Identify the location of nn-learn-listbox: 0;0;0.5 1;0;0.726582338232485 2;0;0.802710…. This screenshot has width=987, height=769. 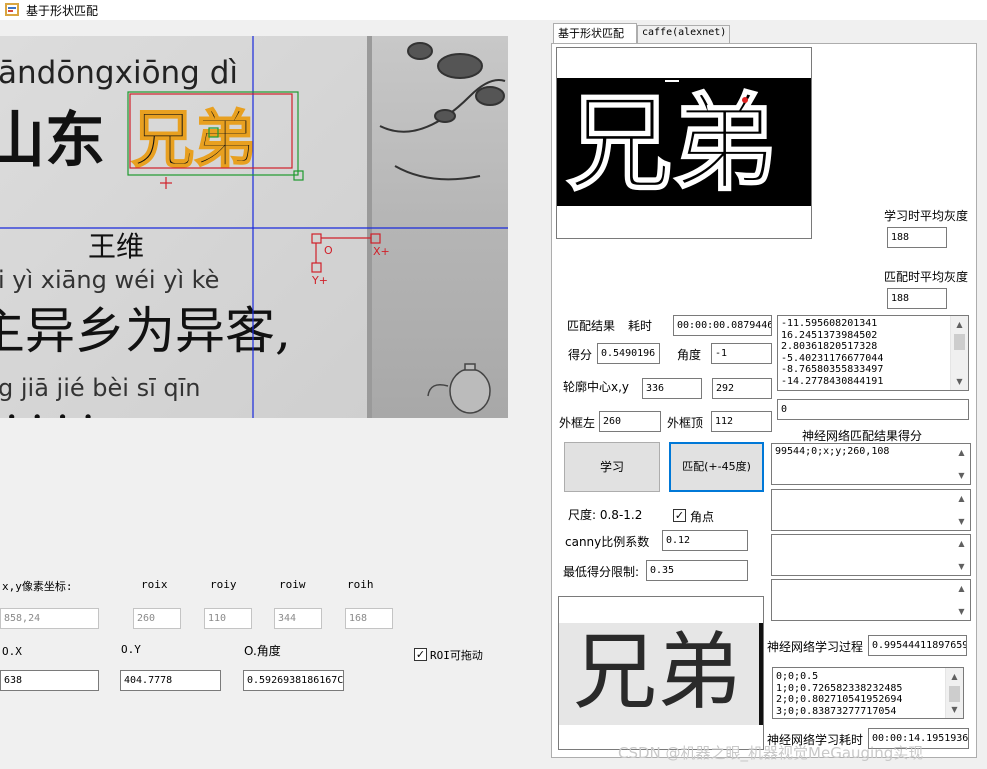
(868, 693).